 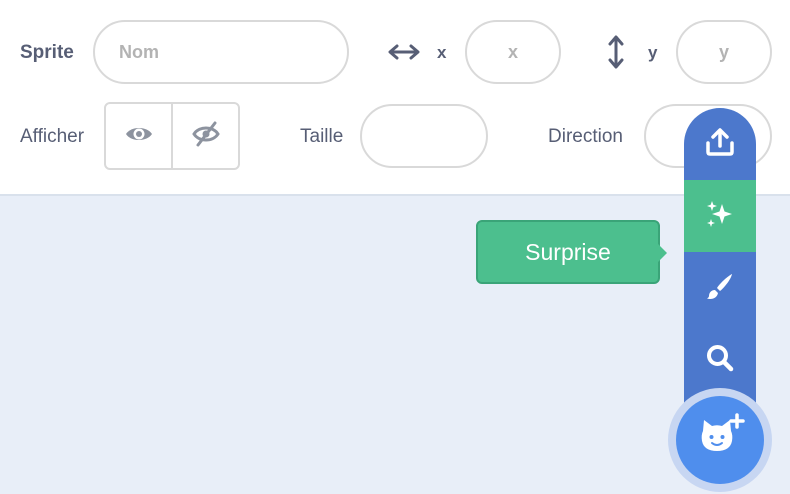 I want to click on paintbrush-icon, so click(x=720, y=288).